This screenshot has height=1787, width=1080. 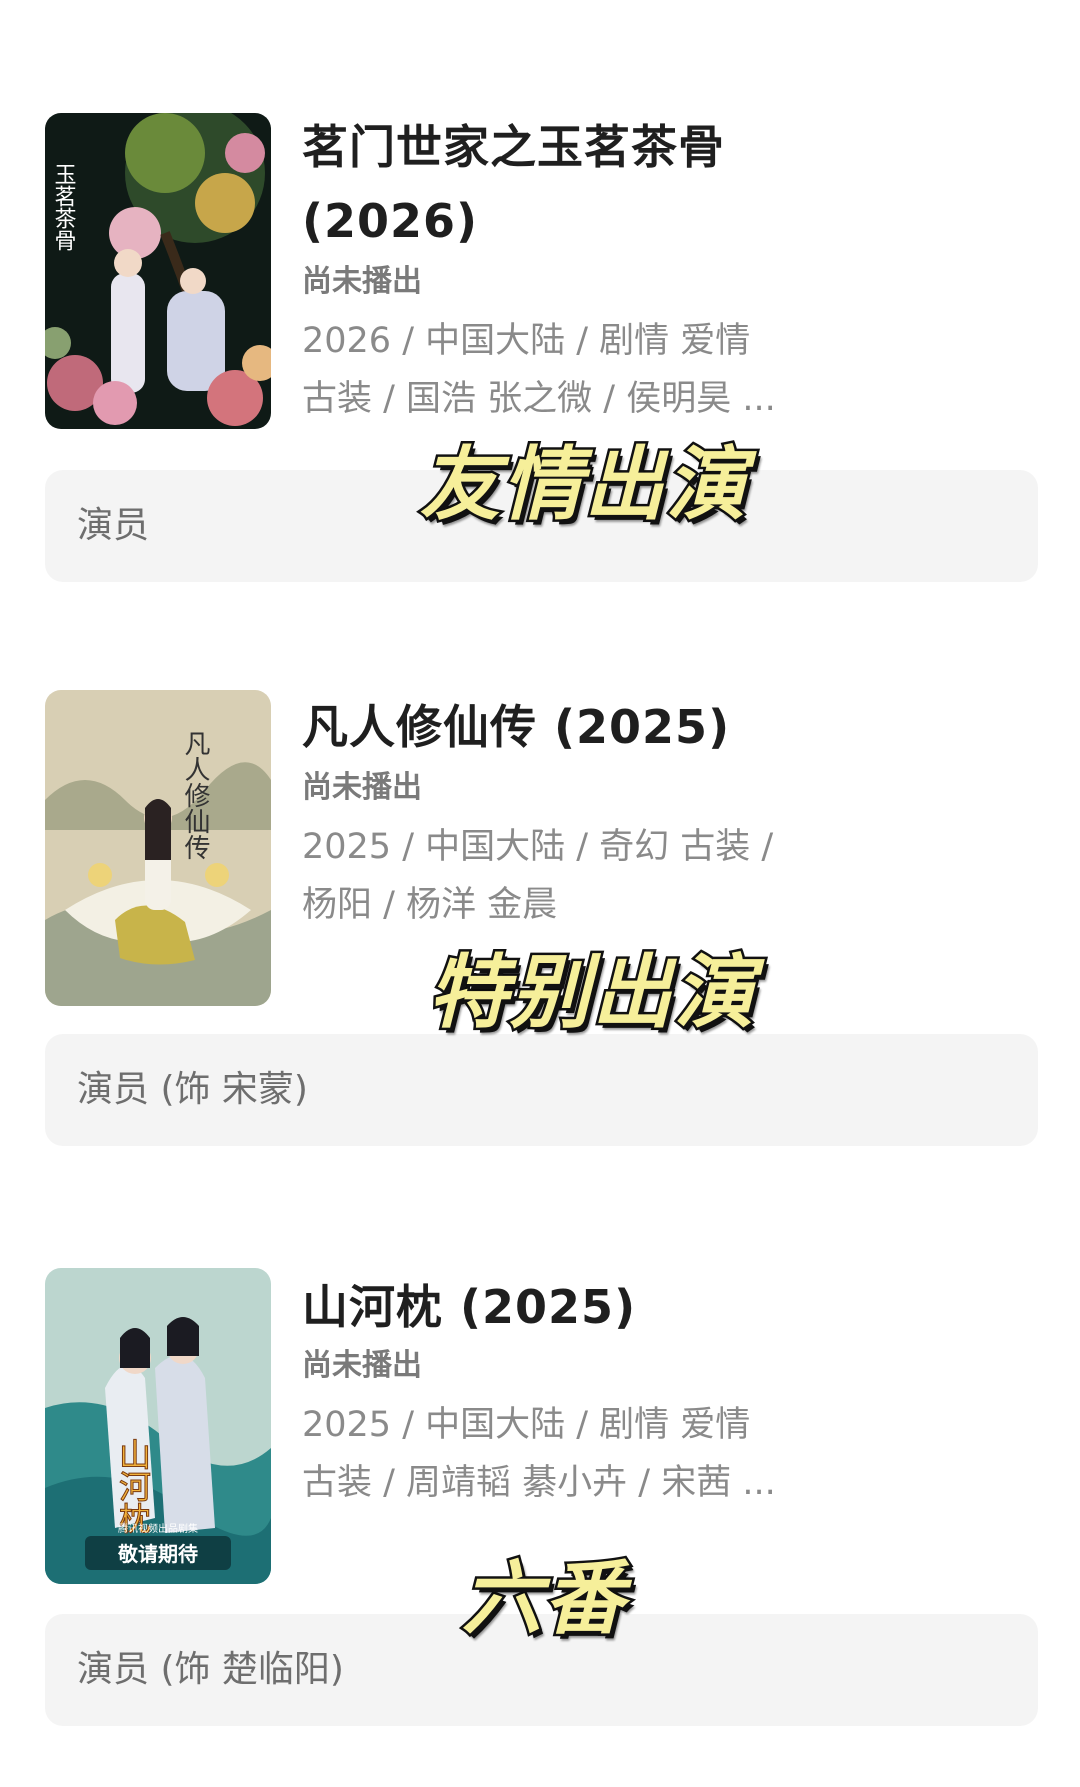 I want to click on drama-title: 山河枕 (2025), so click(x=582, y=1307).